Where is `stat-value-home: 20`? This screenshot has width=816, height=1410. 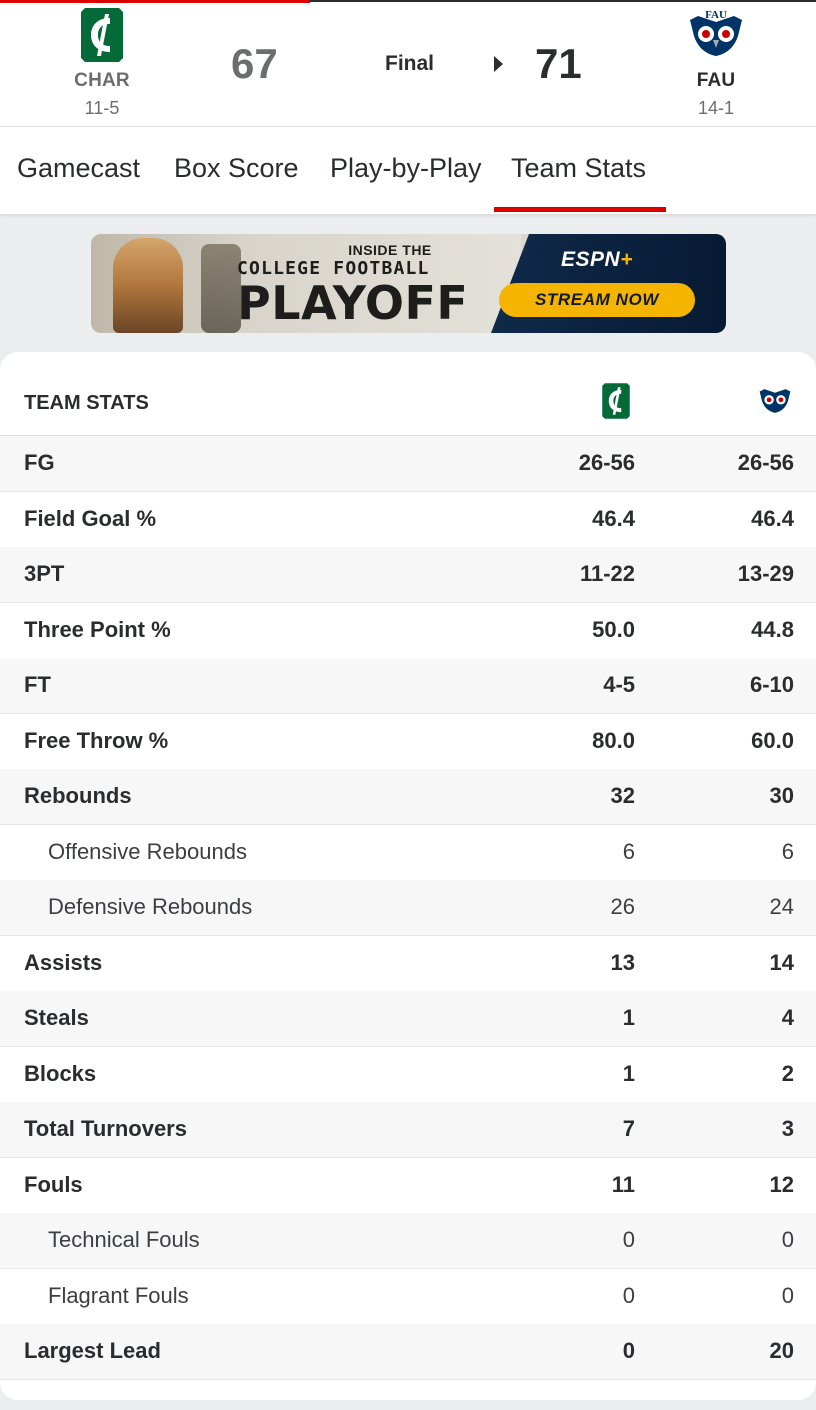 stat-value-home: 20 is located at coordinates (781, 1350).